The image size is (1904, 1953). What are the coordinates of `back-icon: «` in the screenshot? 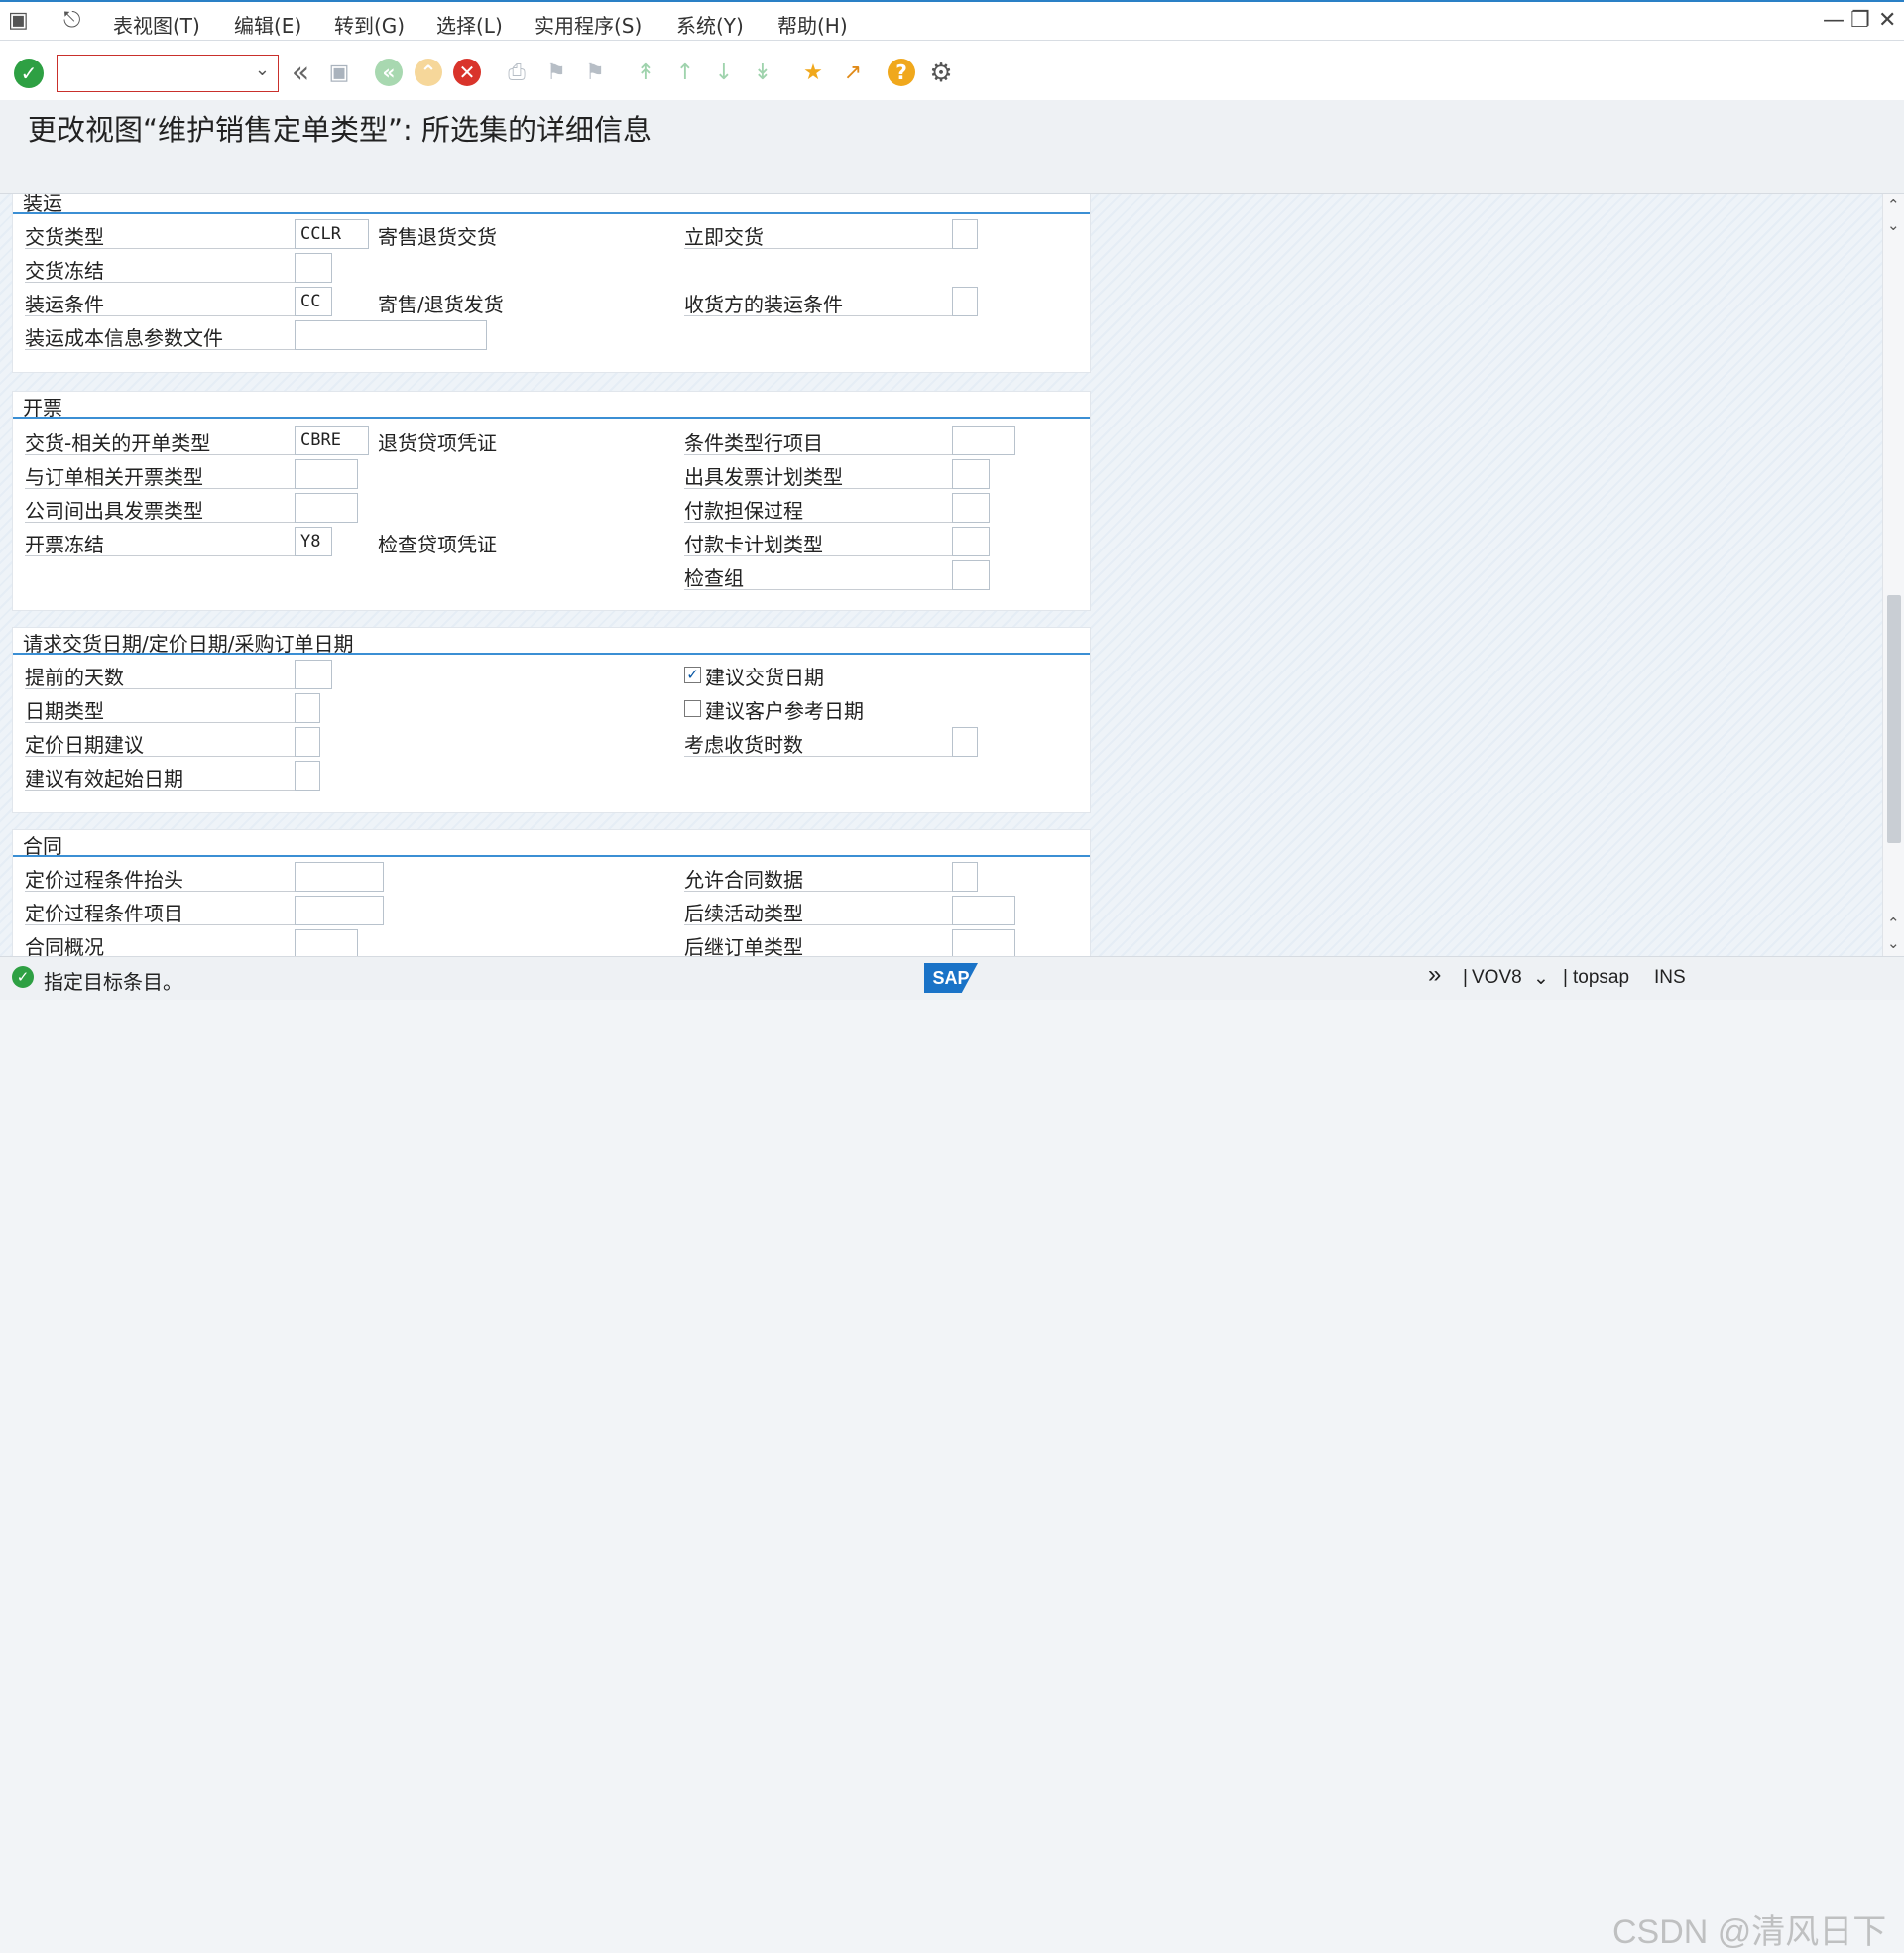 It's located at (389, 73).